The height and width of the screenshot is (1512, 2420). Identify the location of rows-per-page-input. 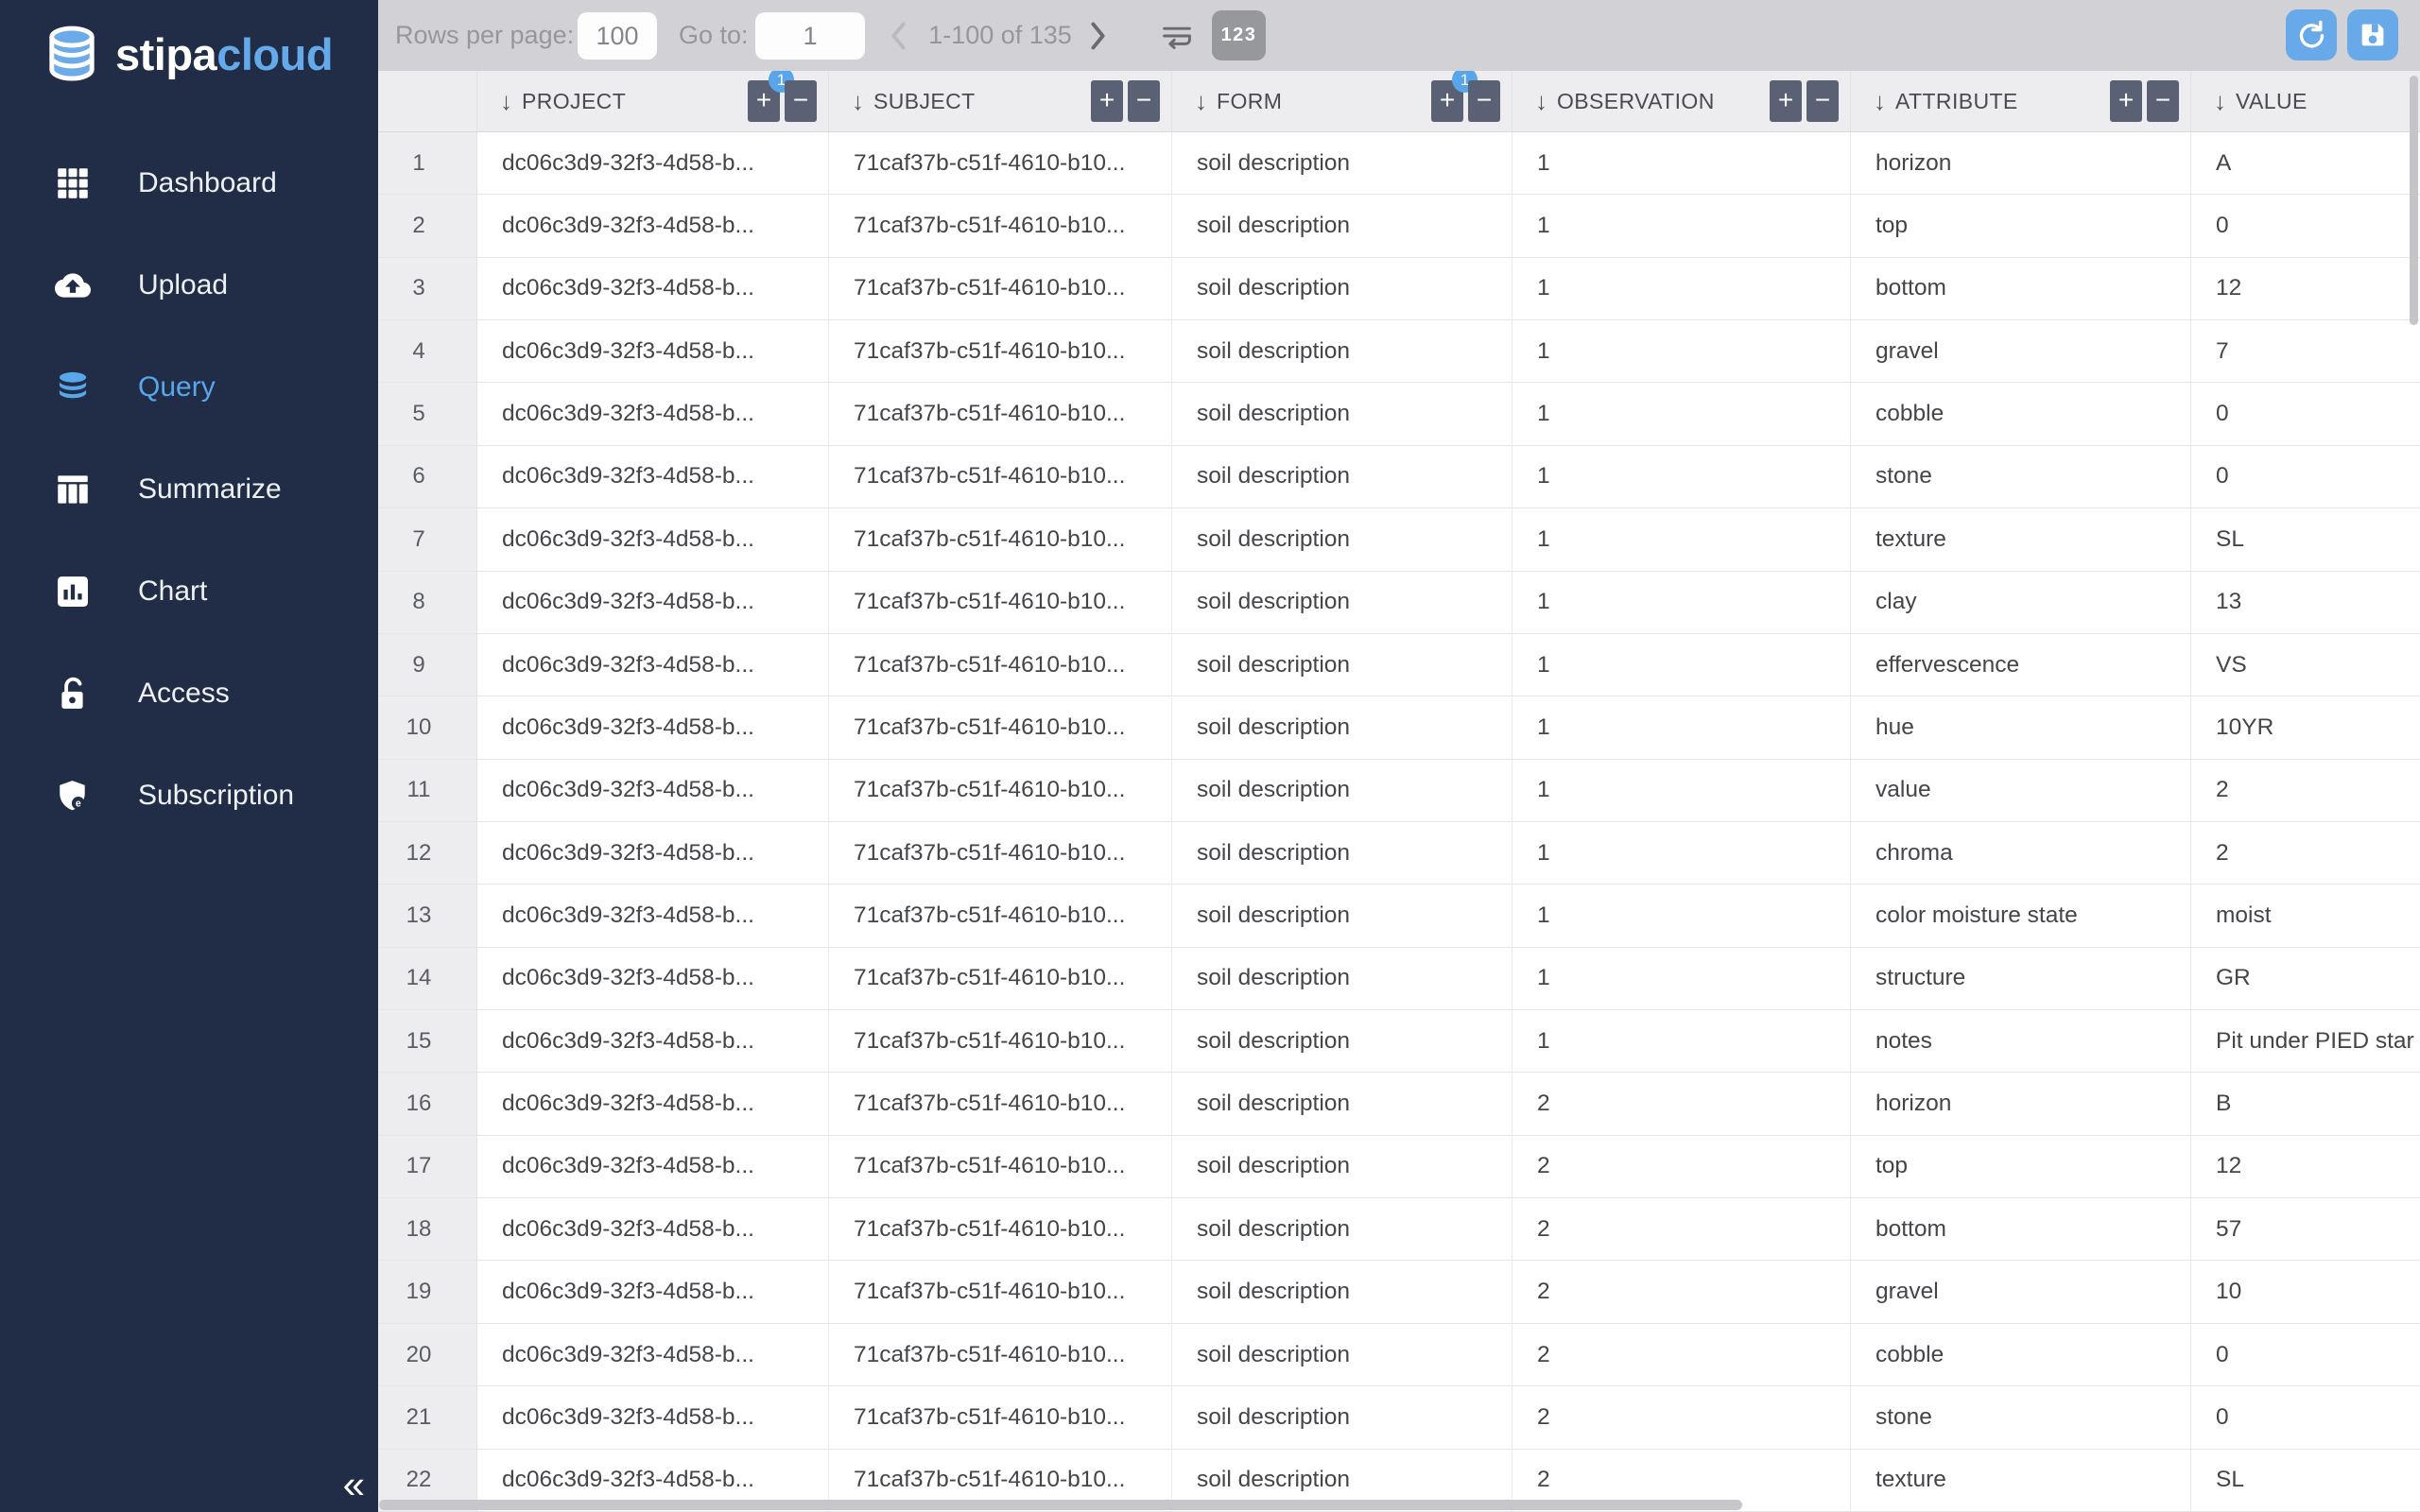
(617, 36).